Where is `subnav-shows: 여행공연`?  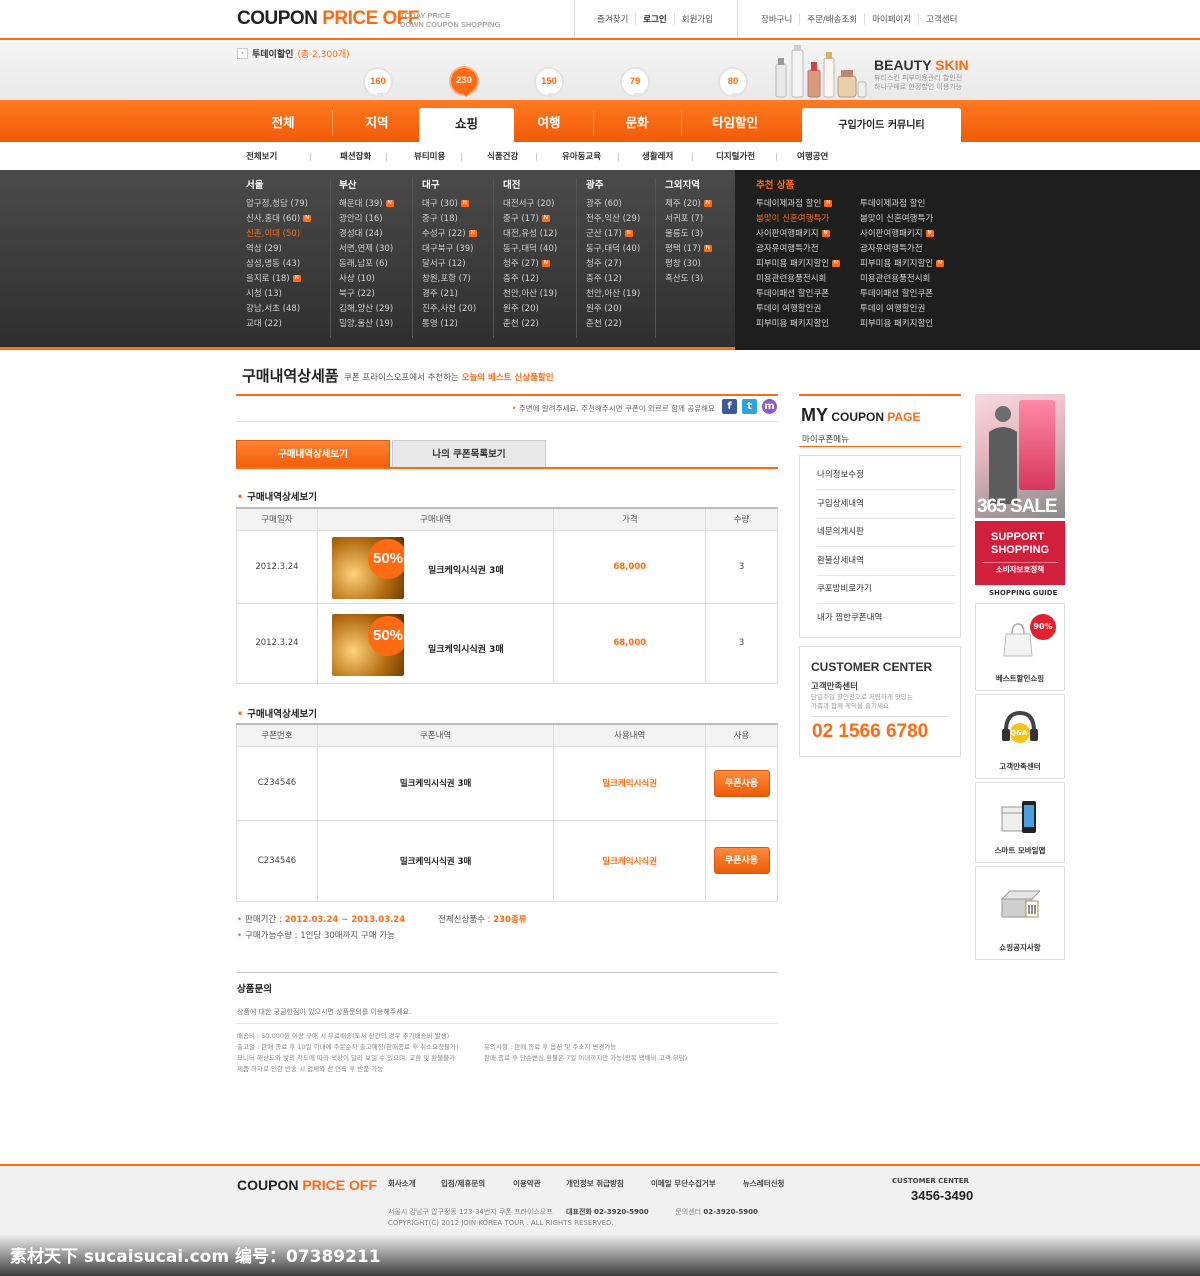 subnav-shows: 여행공연 is located at coordinates (812, 156).